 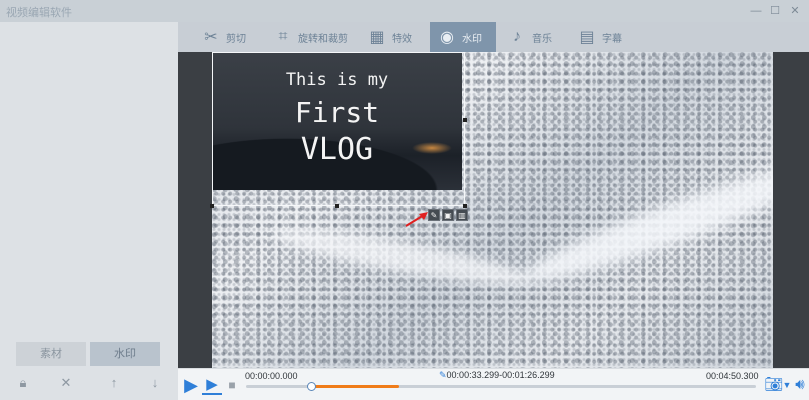 I want to click on close-window-button: ✕, so click(x=795, y=11).